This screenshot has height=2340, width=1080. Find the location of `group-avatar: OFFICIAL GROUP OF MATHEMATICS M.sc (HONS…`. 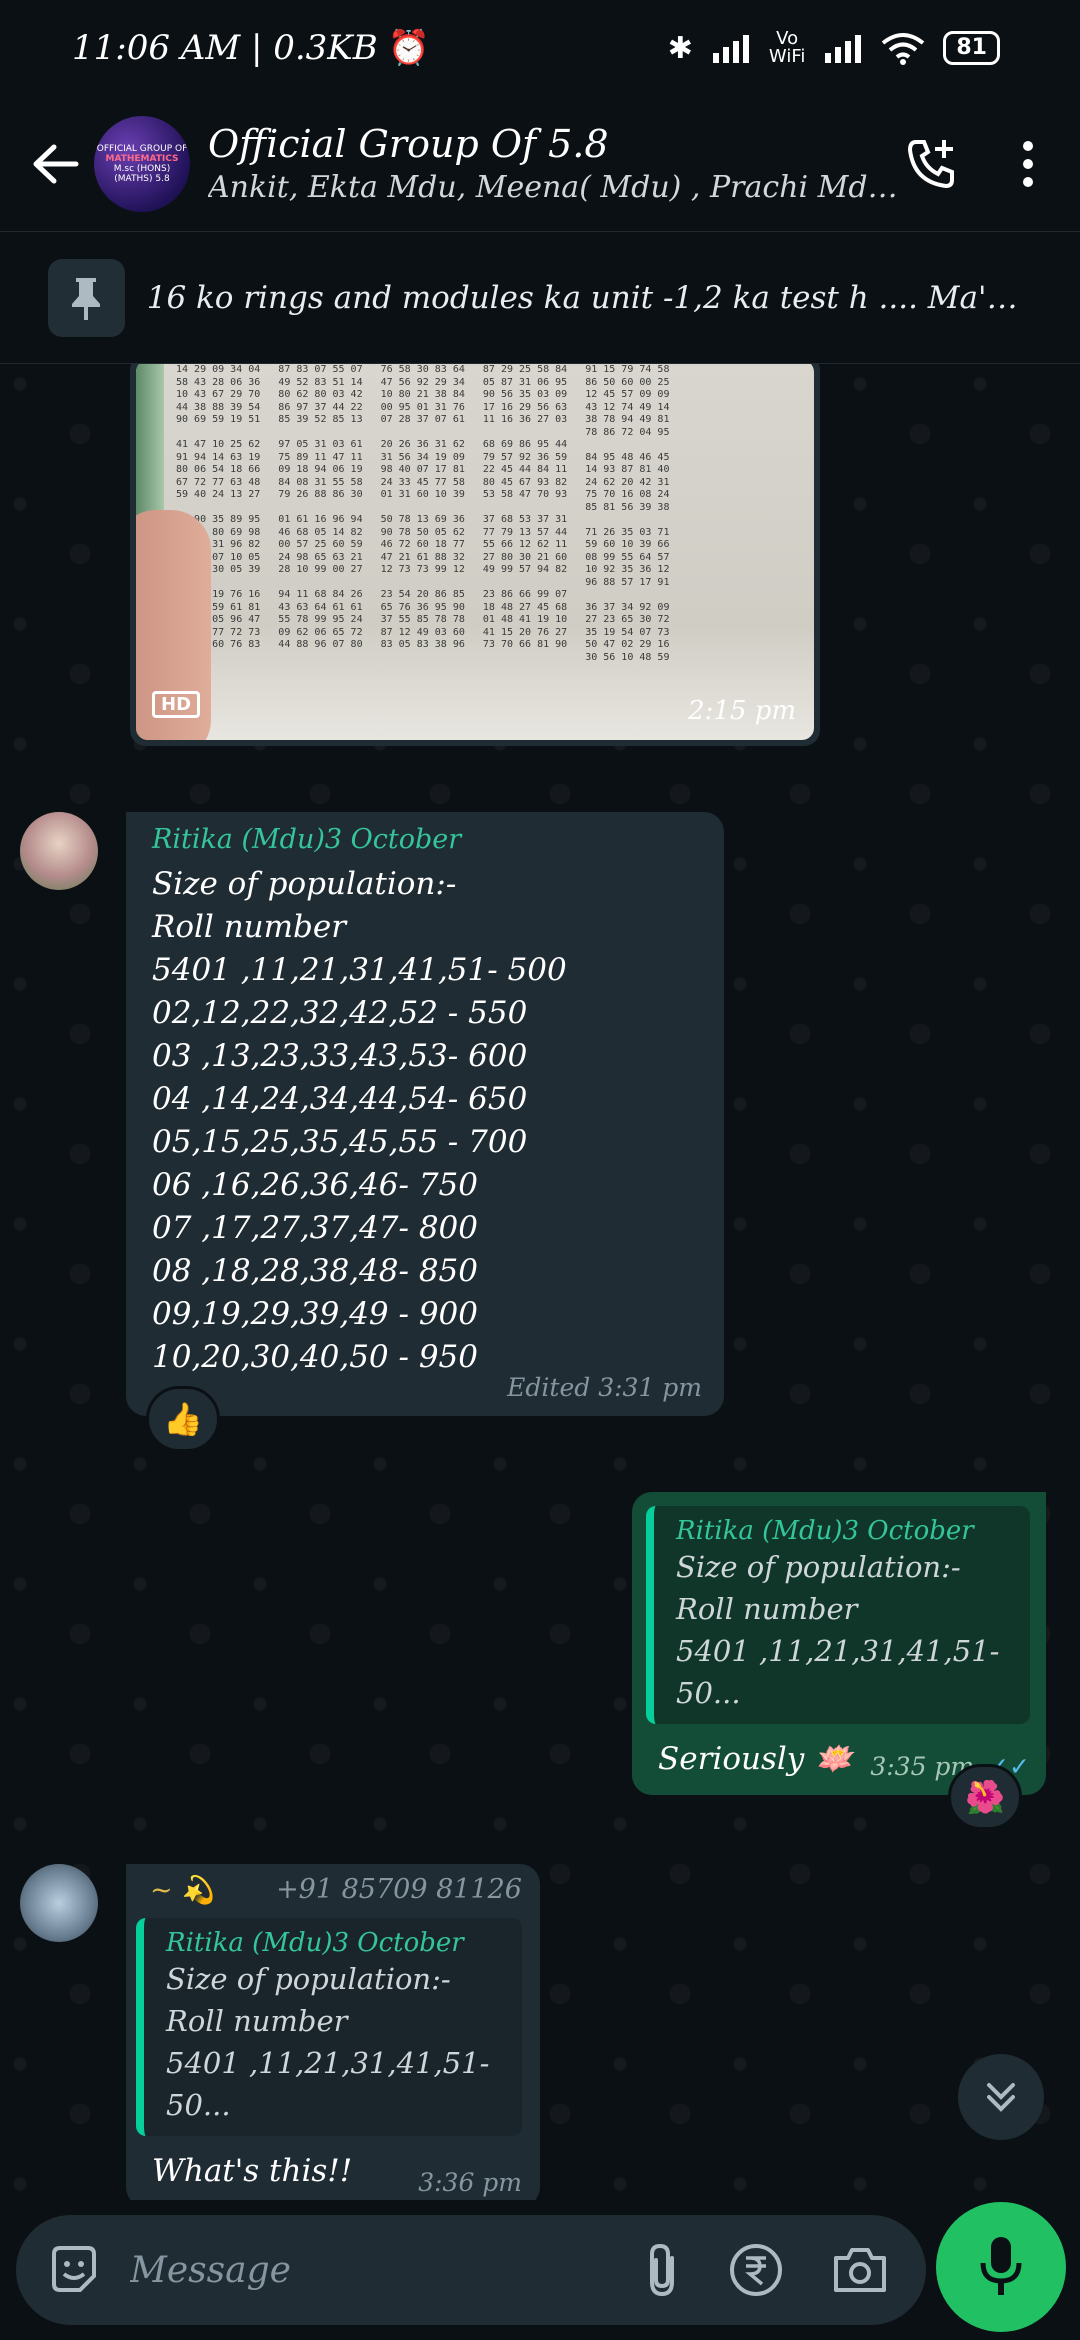

group-avatar: OFFICIAL GROUP OF MATHEMATICS M.sc (HONS… is located at coordinates (142, 163).